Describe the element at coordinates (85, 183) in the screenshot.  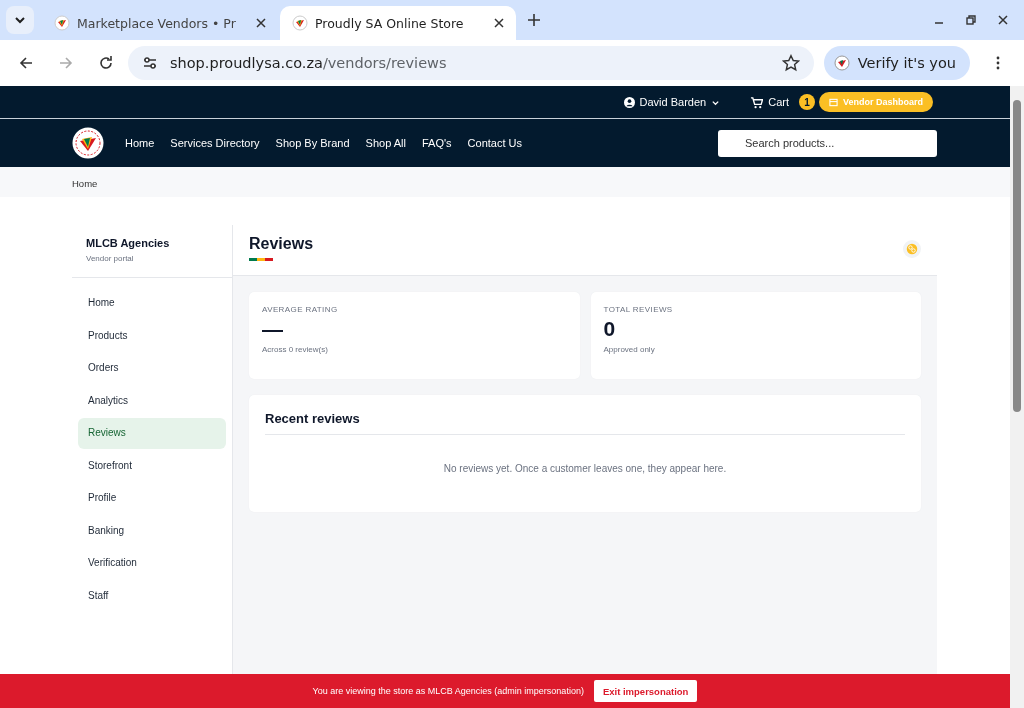
I see `breadcrumb-link: Home` at that location.